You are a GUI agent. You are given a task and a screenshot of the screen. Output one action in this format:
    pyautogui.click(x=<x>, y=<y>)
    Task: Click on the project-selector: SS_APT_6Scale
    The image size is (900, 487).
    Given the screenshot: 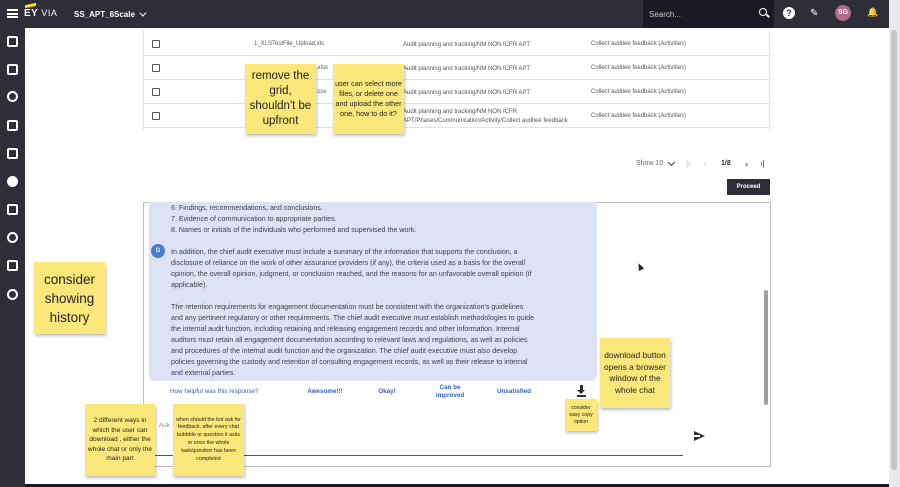 What is the action you would take?
    pyautogui.click(x=110, y=14)
    